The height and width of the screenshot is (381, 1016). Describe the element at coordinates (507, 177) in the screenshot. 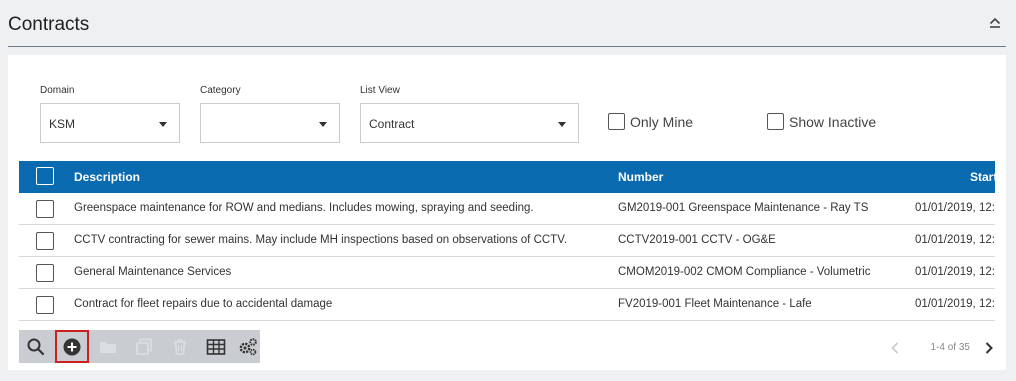

I see `table-header: Description Number Start` at that location.